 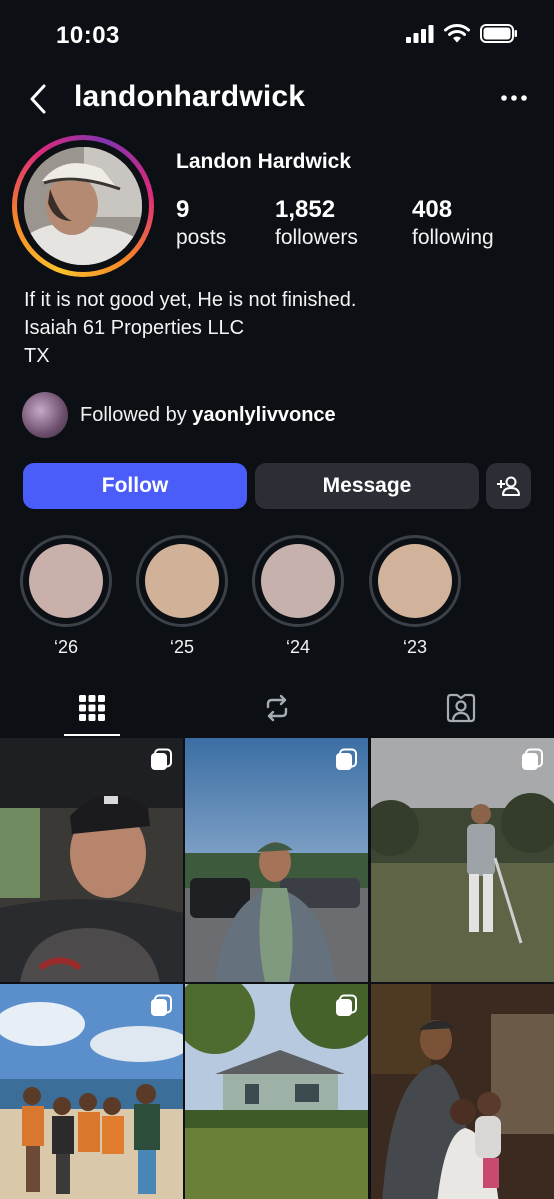 What do you see at coordinates (453, 237) in the screenshot?
I see `following-label: following` at bounding box center [453, 237].